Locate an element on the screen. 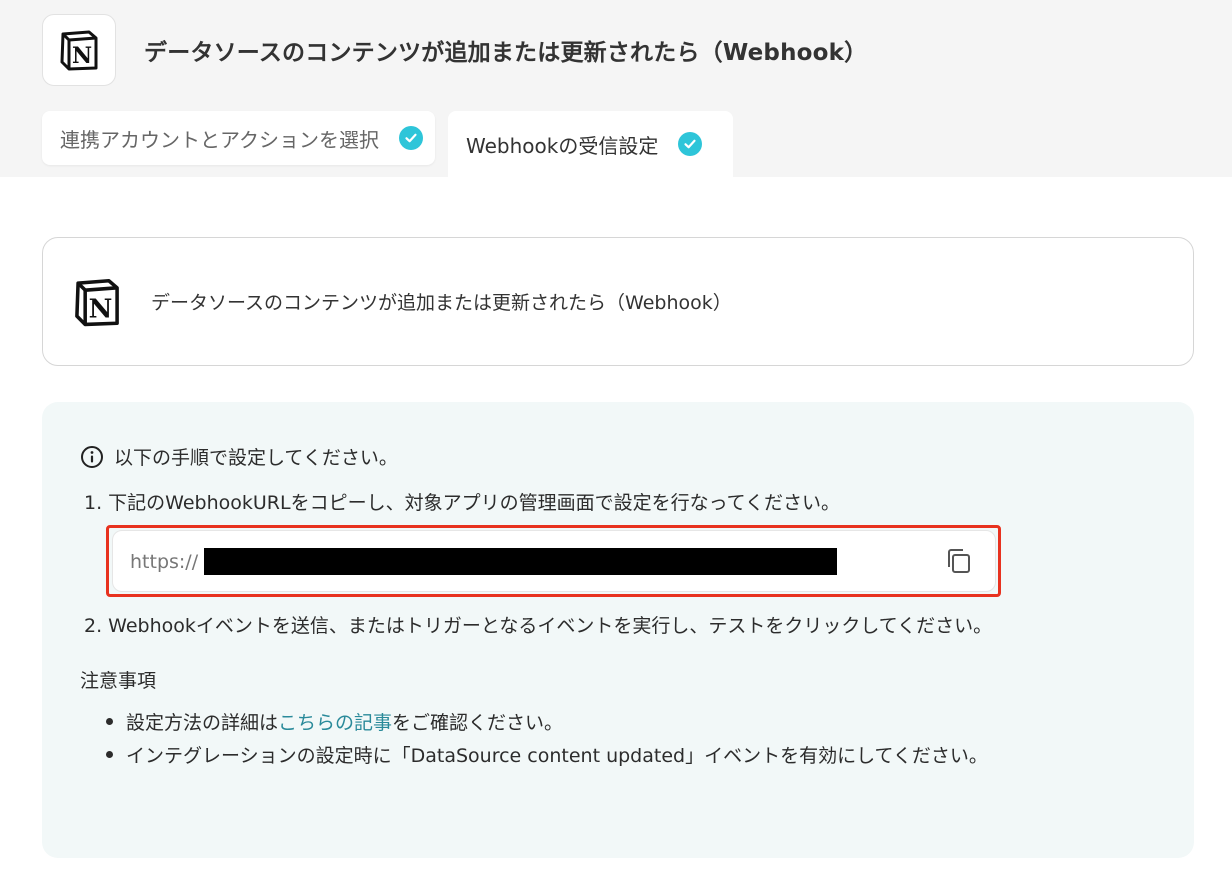 The width and height of the screenshot is (1232, 870). instructions-heading: 以下の手順で設定してください。 is located at coordinates (239, 456).